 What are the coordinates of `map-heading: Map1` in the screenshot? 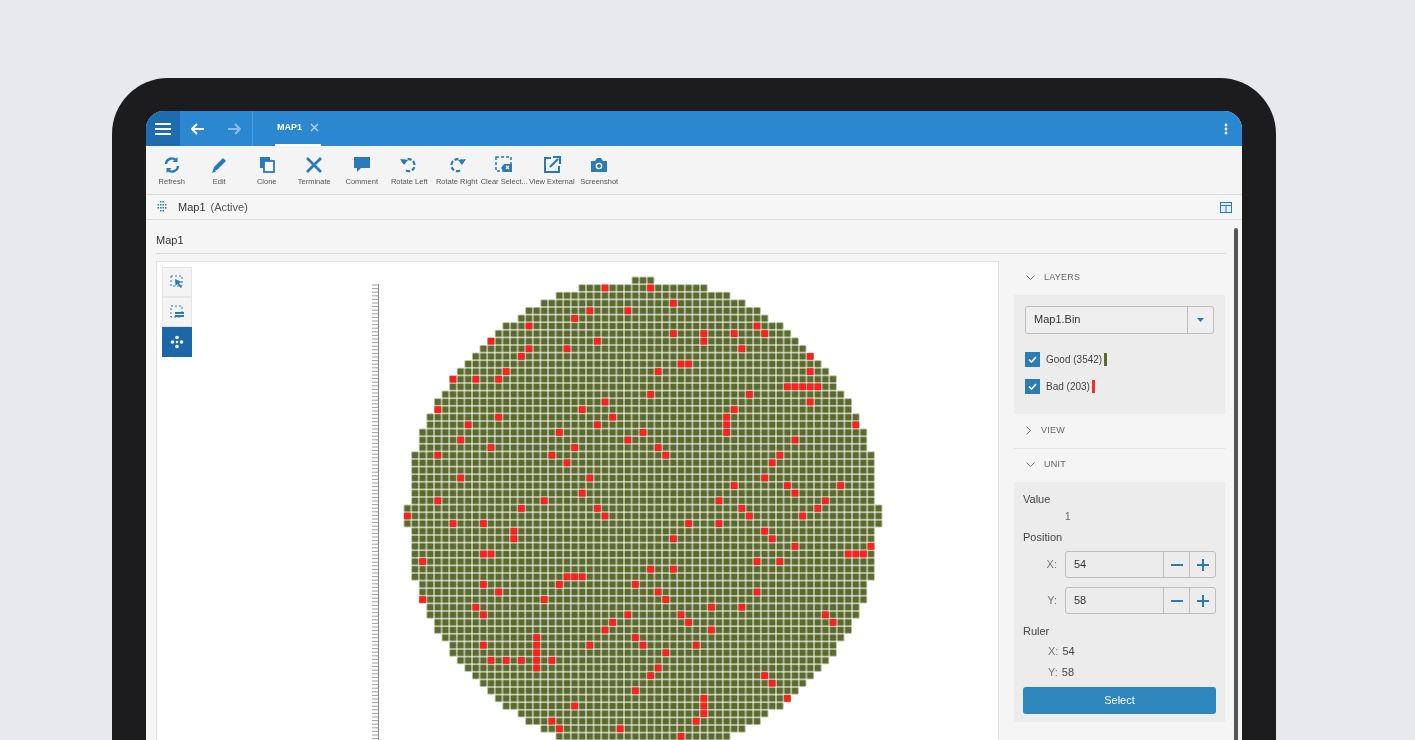 It's located at (691, 237).